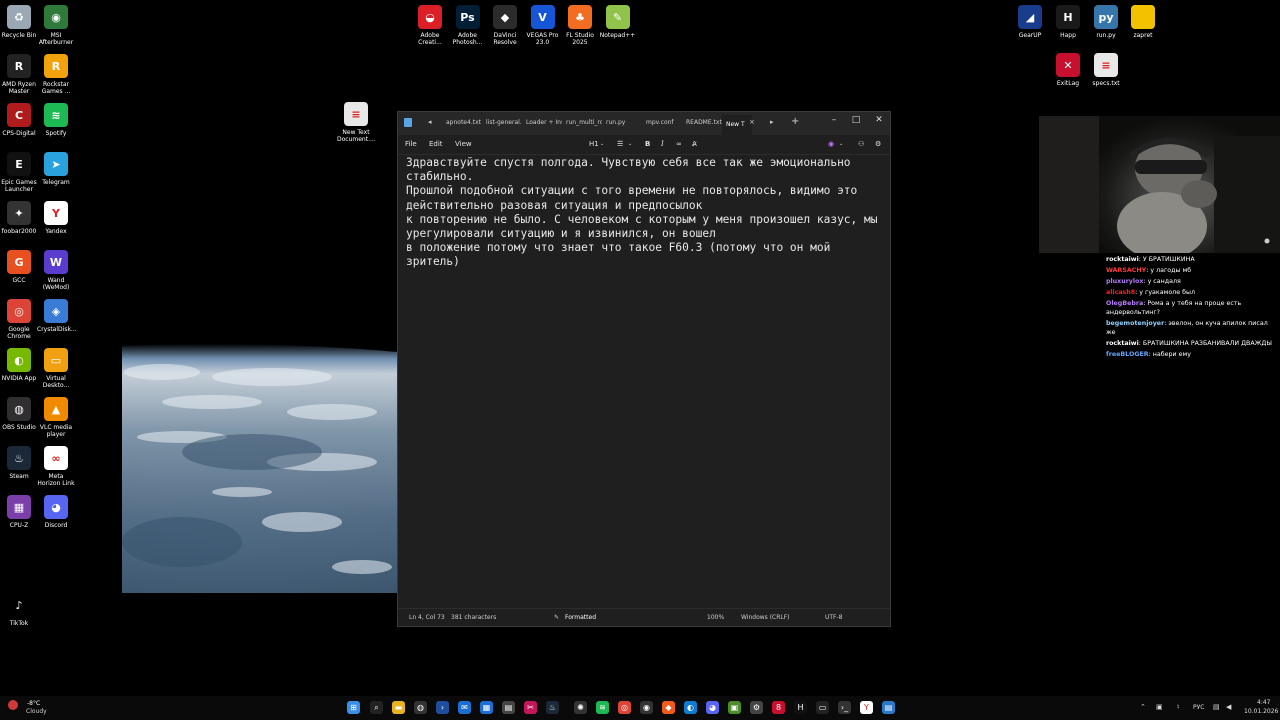 This screenshot has height=720, width=1280. Describe the element at coordinates (19, 218) in the screenshot. I see `desktop-shortcut: ✦ foobar2000` at that location.